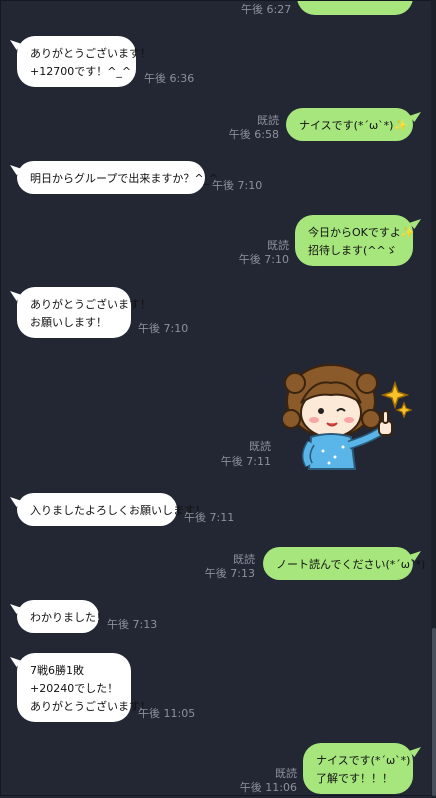 The width and height of the screenshot is (436, 798). I want to click on message-line: わかりました！, so click(68, 617).